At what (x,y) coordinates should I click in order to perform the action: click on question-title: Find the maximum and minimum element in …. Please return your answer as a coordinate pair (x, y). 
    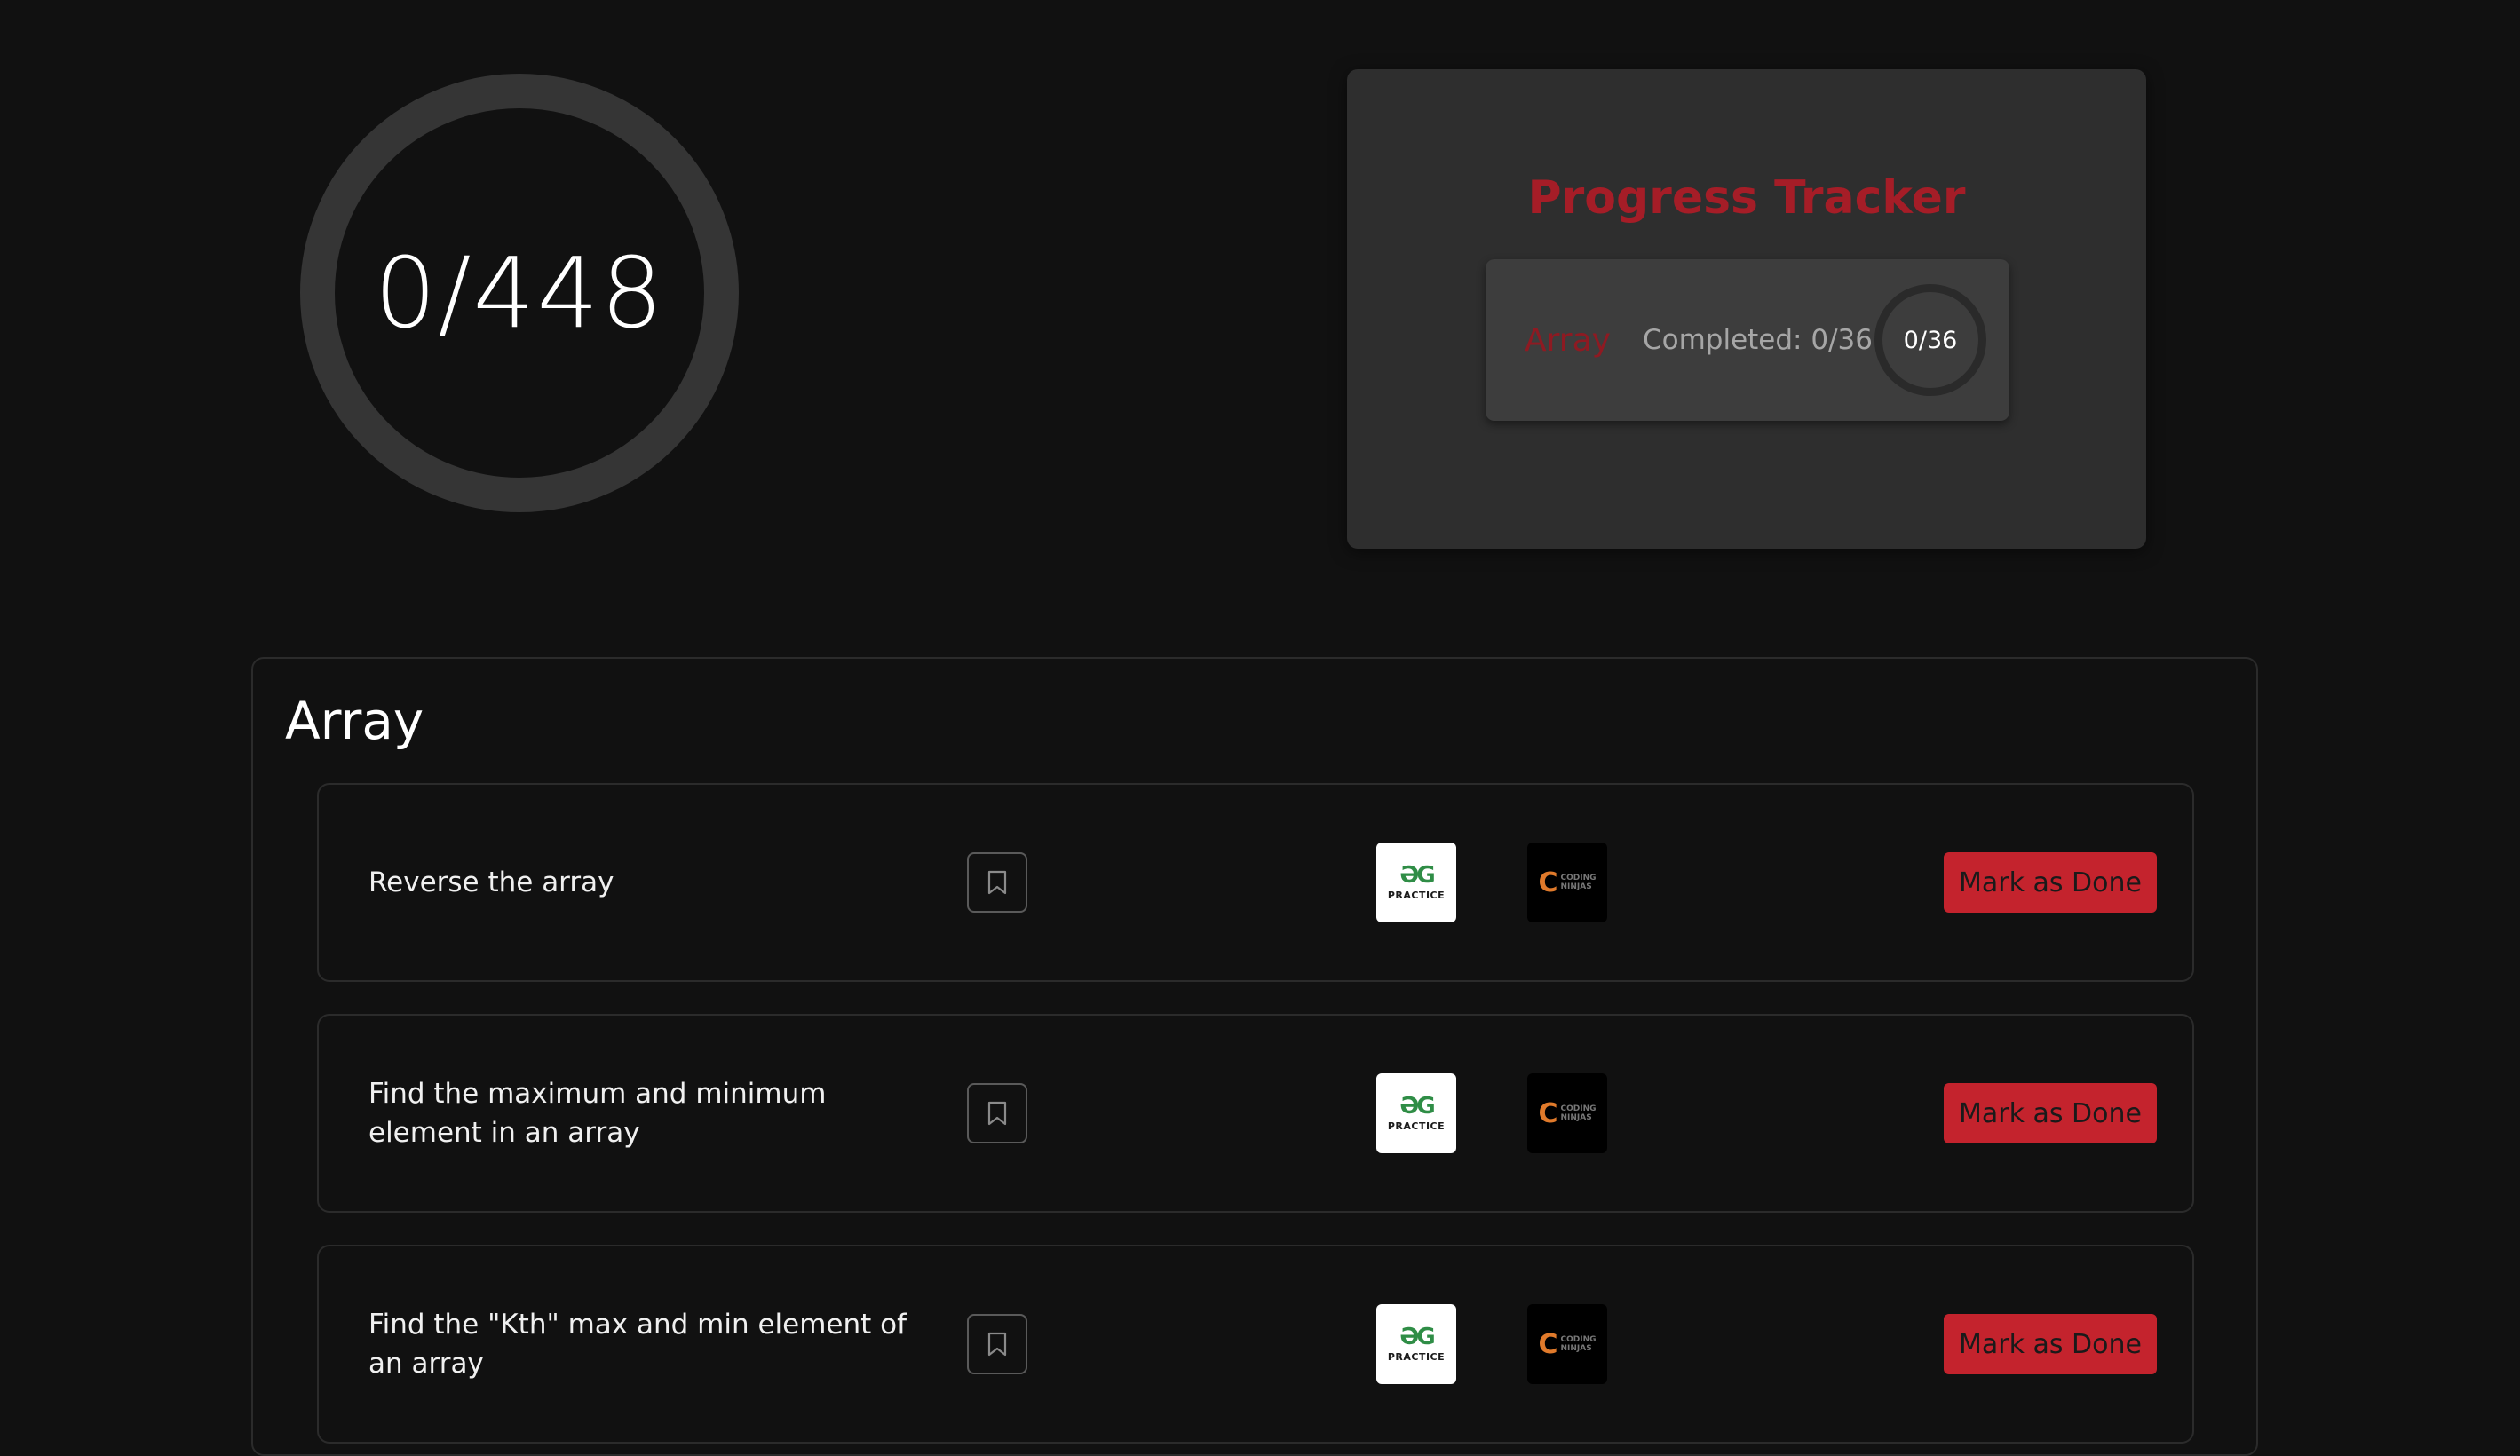
    Looking at the image, I should click on (597, 1113).